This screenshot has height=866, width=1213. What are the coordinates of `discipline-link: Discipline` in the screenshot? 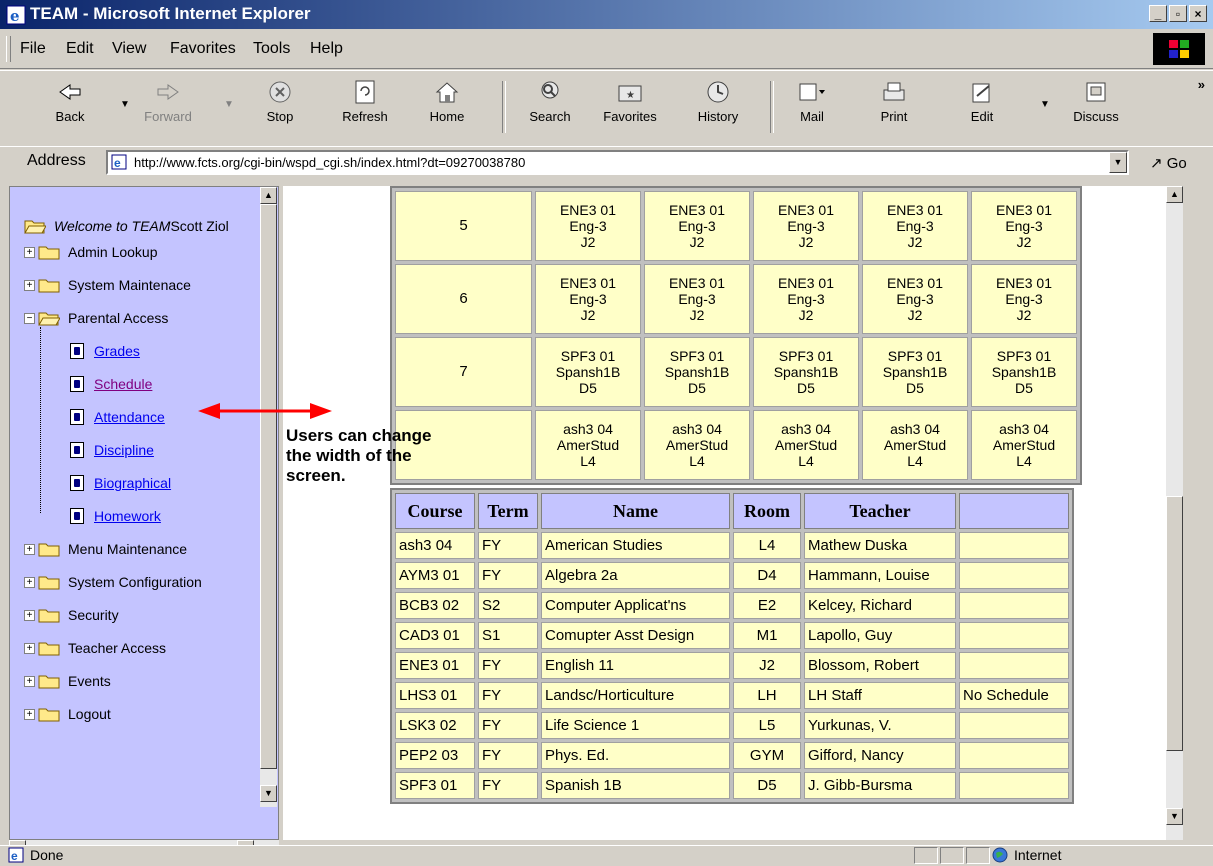 It's located at (124, 450).